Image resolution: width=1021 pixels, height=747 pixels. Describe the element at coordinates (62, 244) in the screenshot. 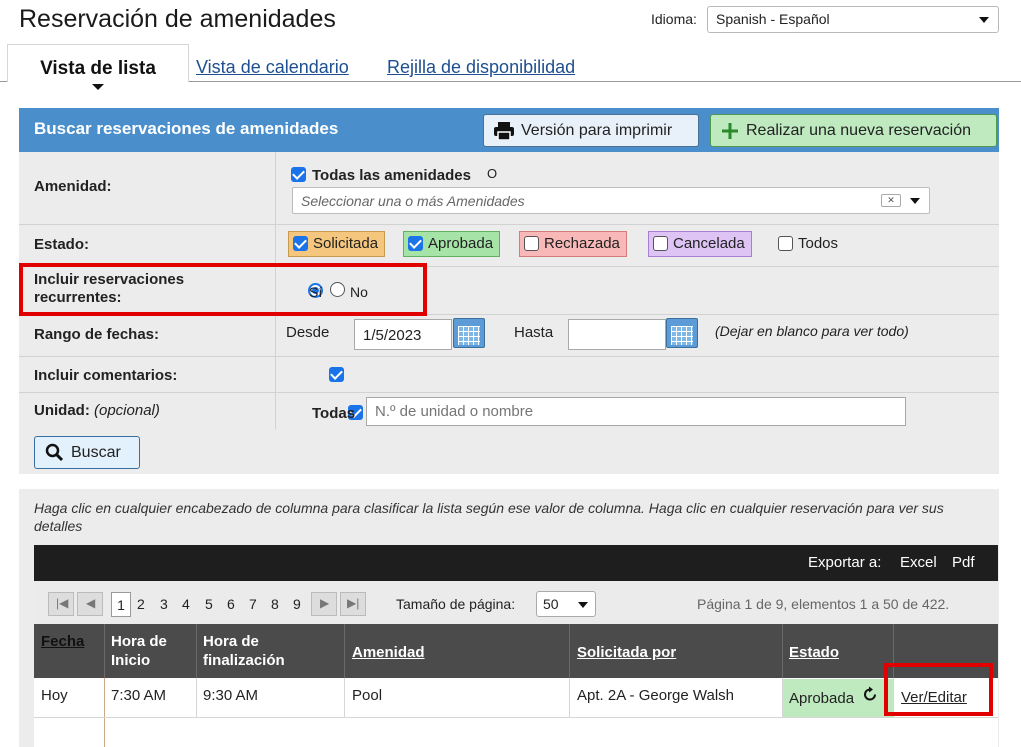

I see `status-label: Estado:` at that location.